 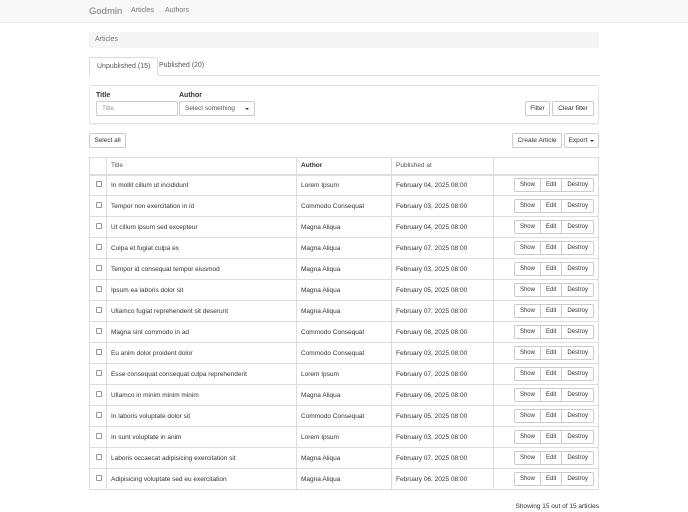 What do you see at coordinates (201, 206) in the screenshot?
I see `cell-title: Tempor non exercitation in id` at bounding box center [201, 206].